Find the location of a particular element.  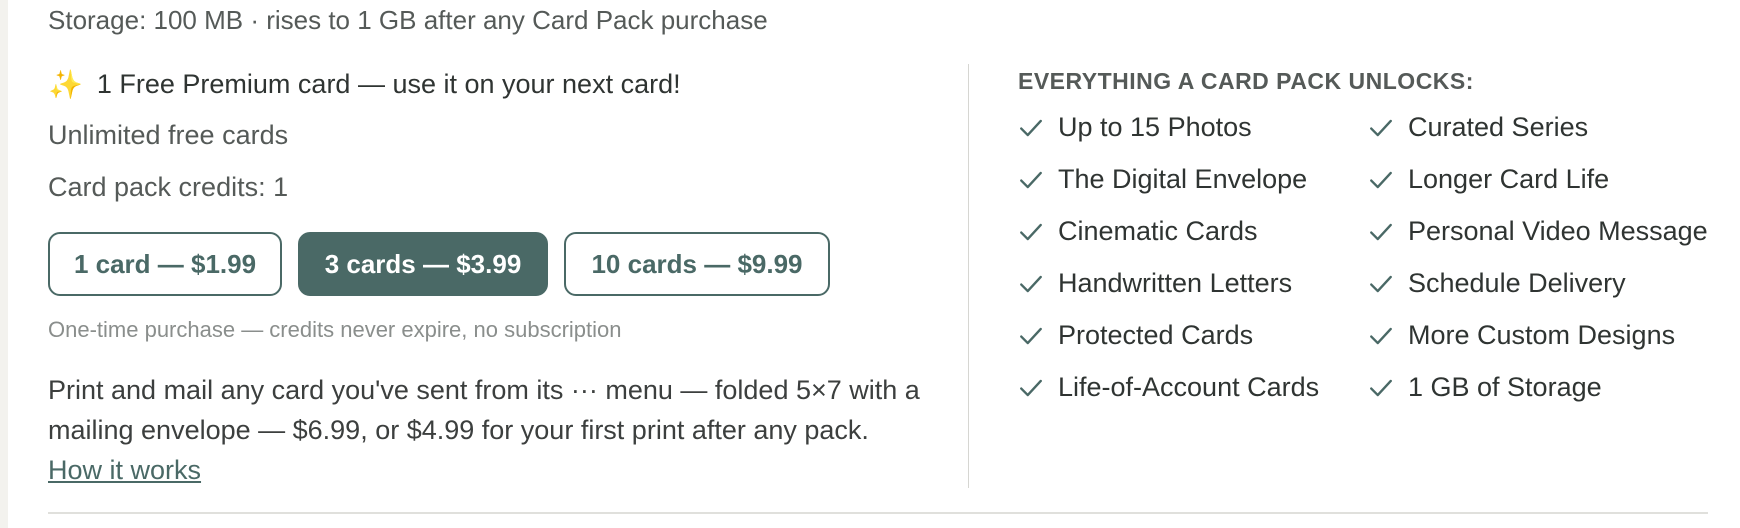

feature-item: Life-of-Account Cards is located at coordinates (1168, 387).